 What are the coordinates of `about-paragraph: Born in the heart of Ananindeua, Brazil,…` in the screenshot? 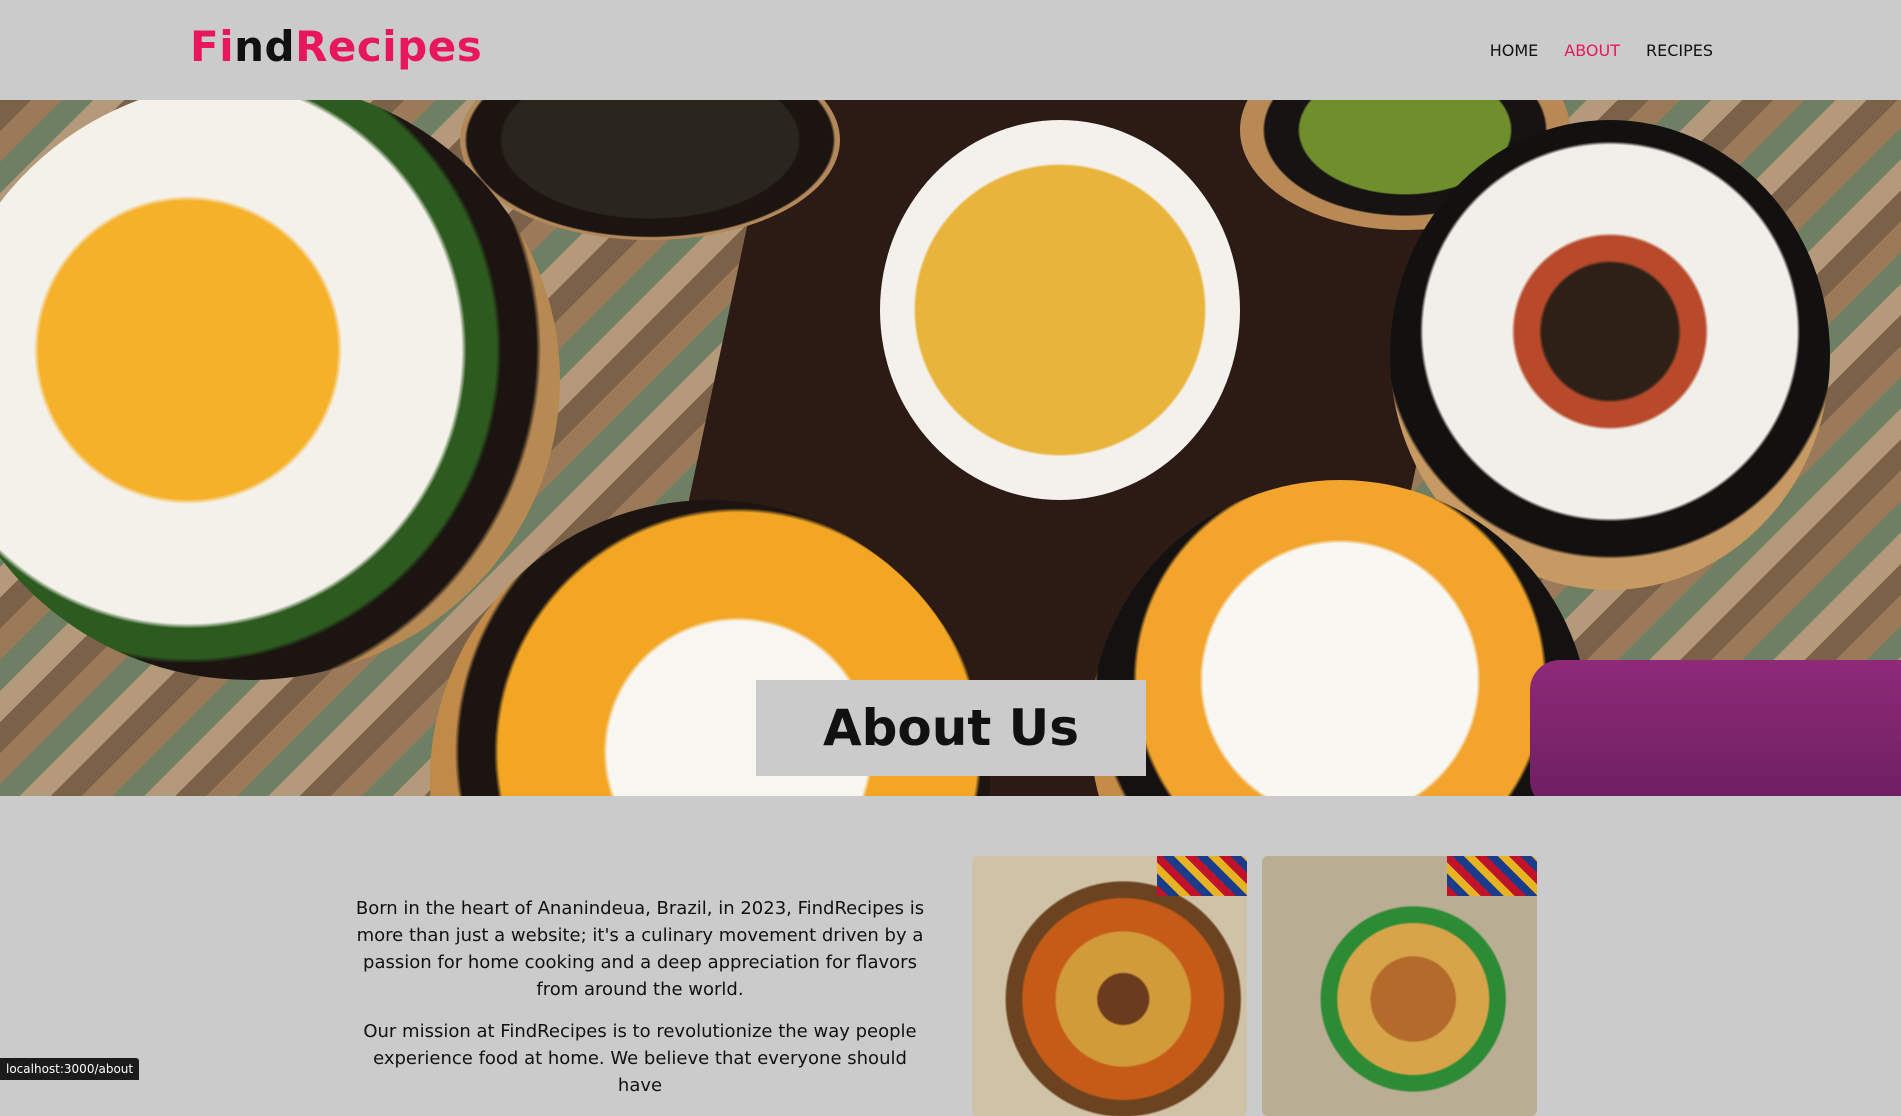 It's located at (640, 949).